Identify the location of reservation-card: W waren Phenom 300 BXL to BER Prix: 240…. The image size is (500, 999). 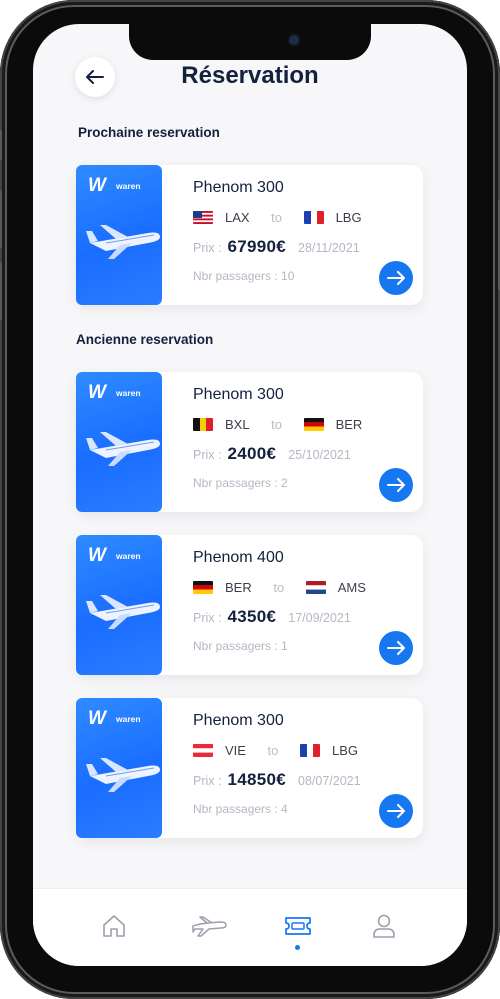
(249, 442).